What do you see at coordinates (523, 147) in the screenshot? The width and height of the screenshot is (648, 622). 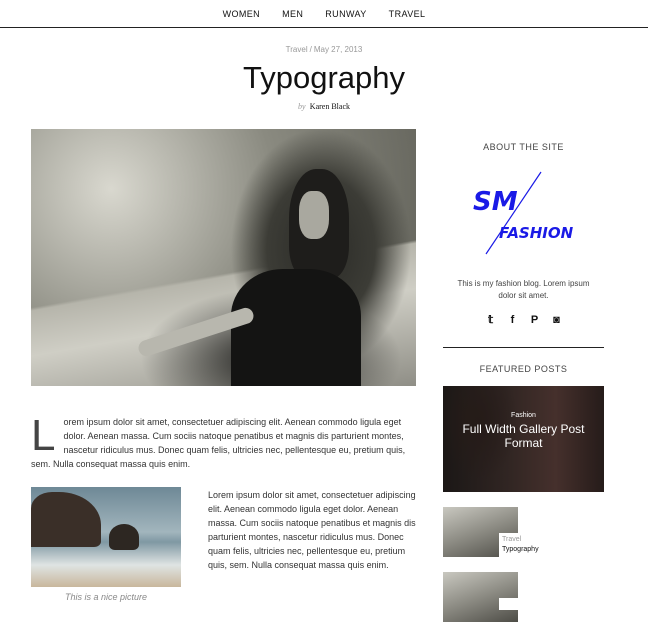 I see `about-heading: ABOUT THE SITE` at bounding box center [523, 147].